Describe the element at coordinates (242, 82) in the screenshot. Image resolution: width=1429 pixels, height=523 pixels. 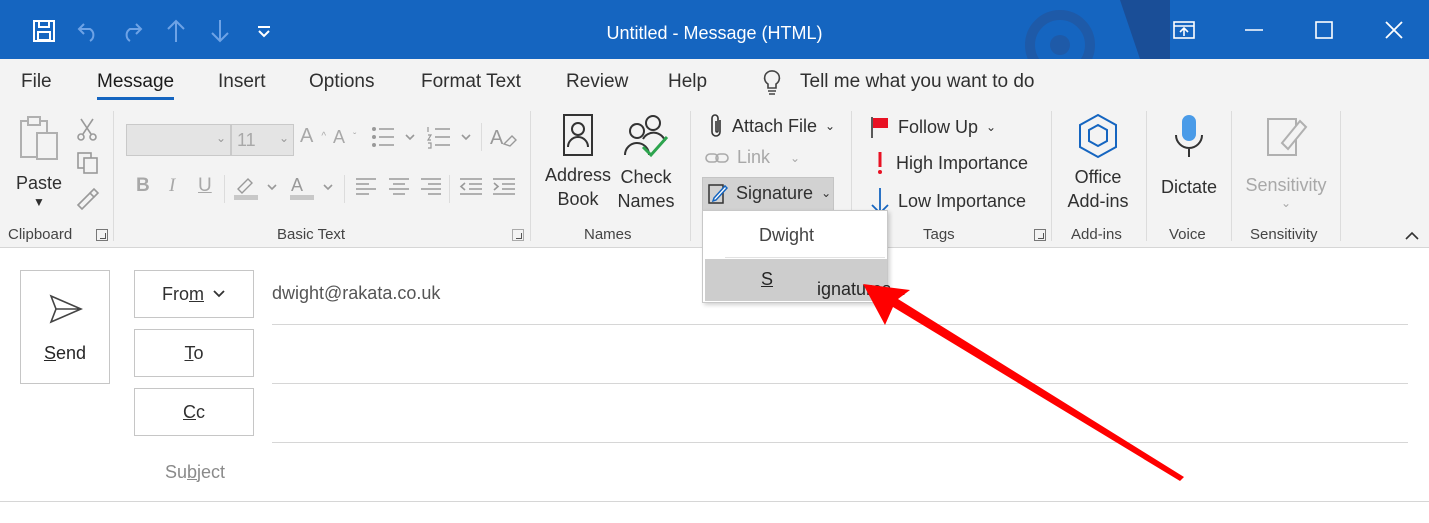
I see `tab-insert: Insert` at that location.